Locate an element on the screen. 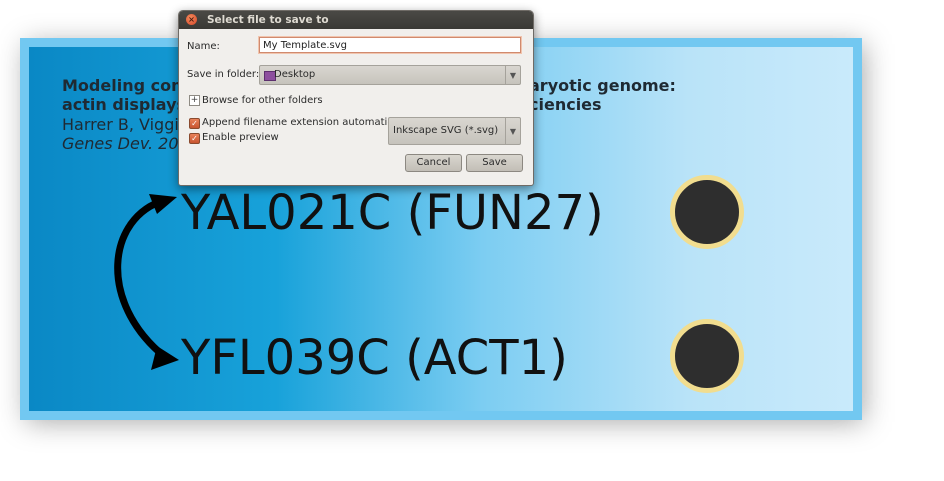 The width and height of the screenshot is (944, 481). reference-title-right: aryotic genome: ciencies is located at coordinates (602, 95).